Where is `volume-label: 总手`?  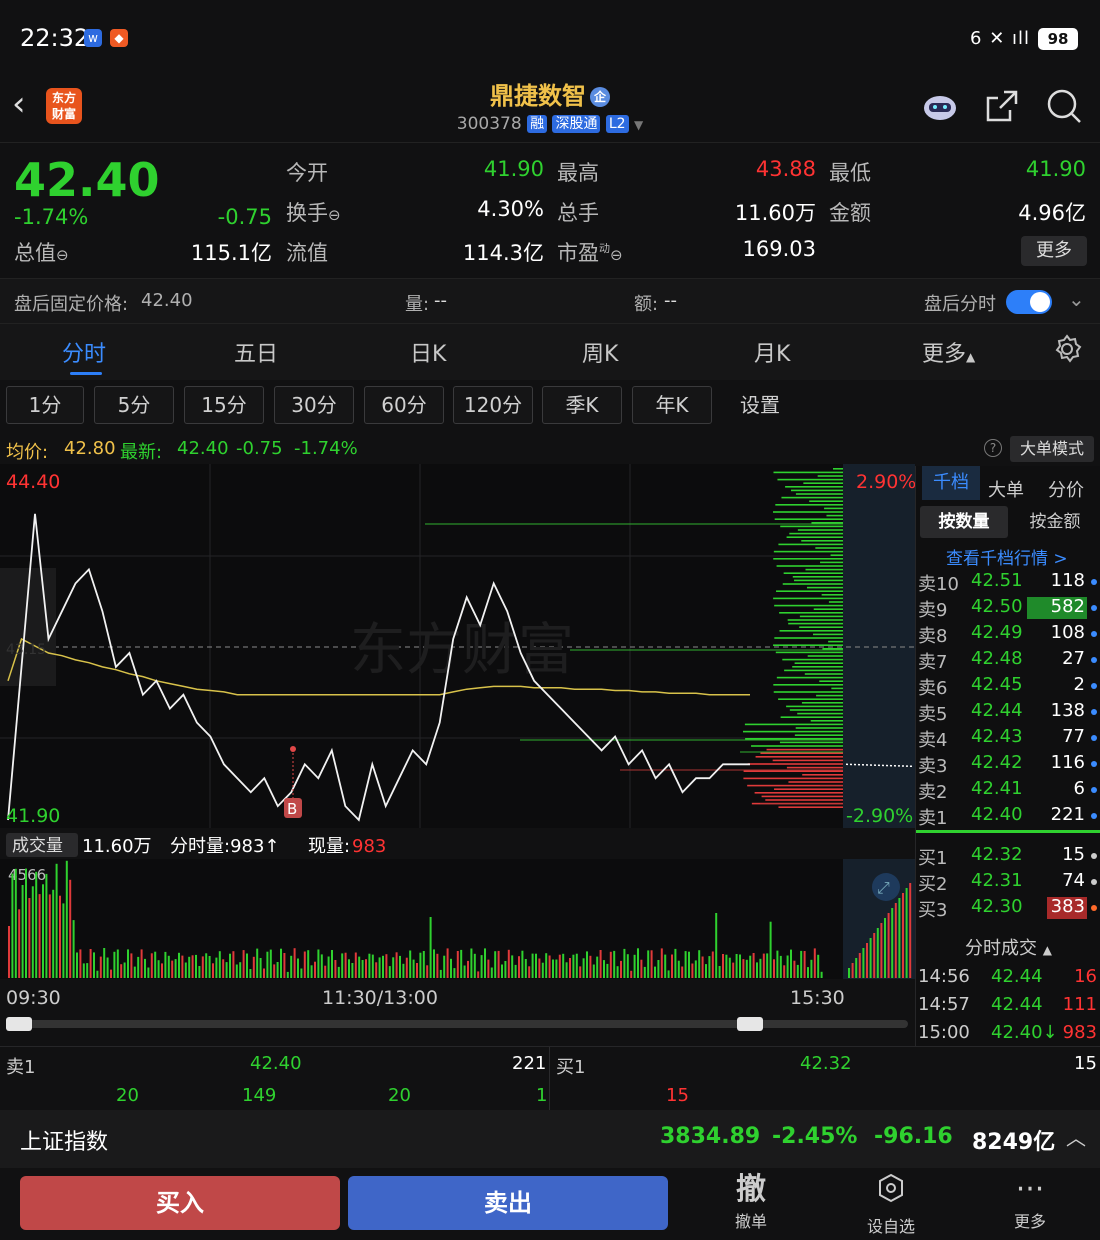
volume-label: 总手 is located at coordinates (578, 213).